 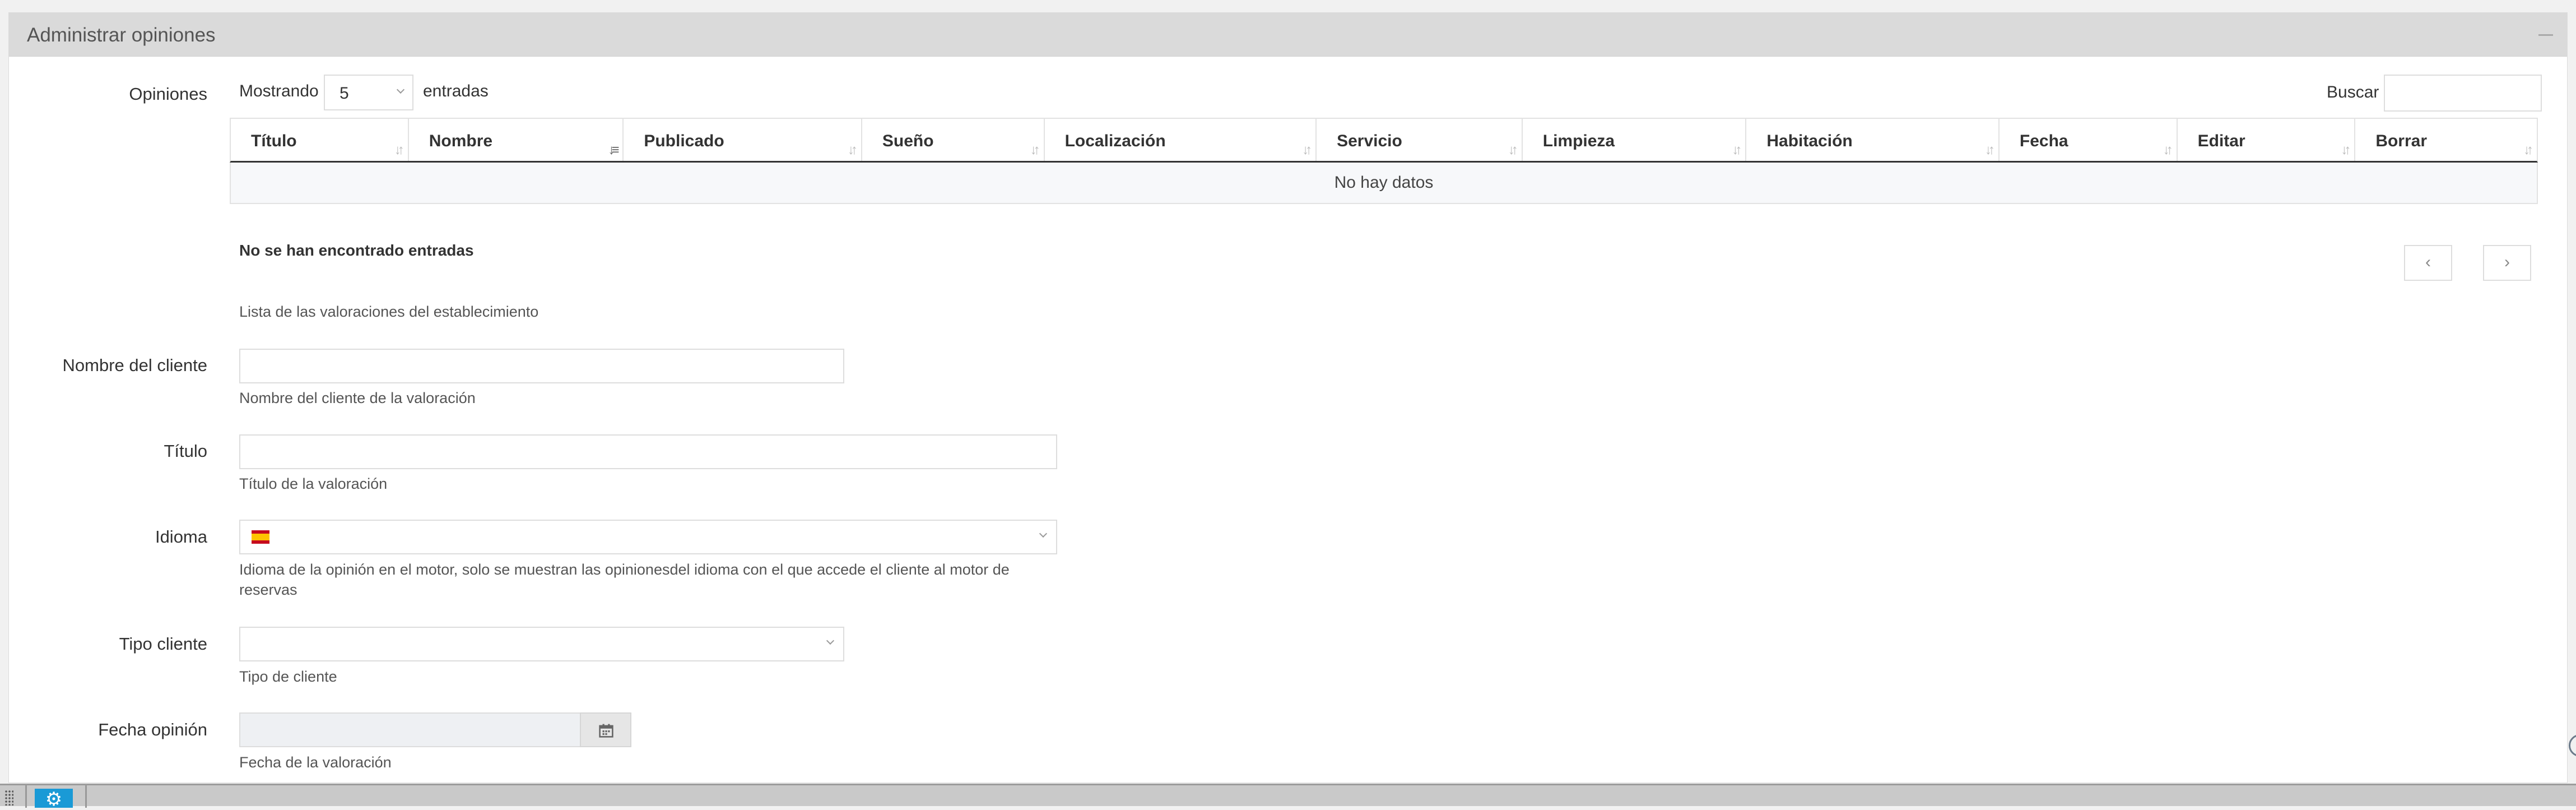 I want to click on calendar-icon, so click(x=606, y=731).